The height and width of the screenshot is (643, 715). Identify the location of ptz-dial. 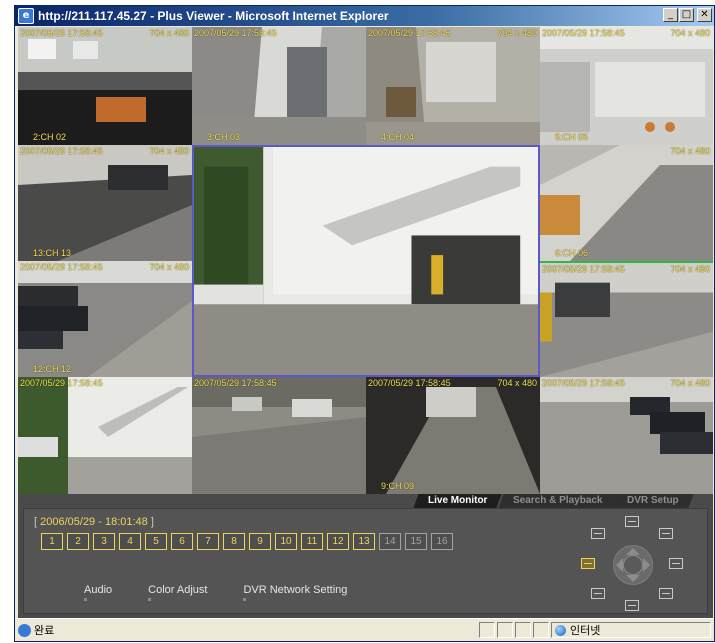
(633, 565).